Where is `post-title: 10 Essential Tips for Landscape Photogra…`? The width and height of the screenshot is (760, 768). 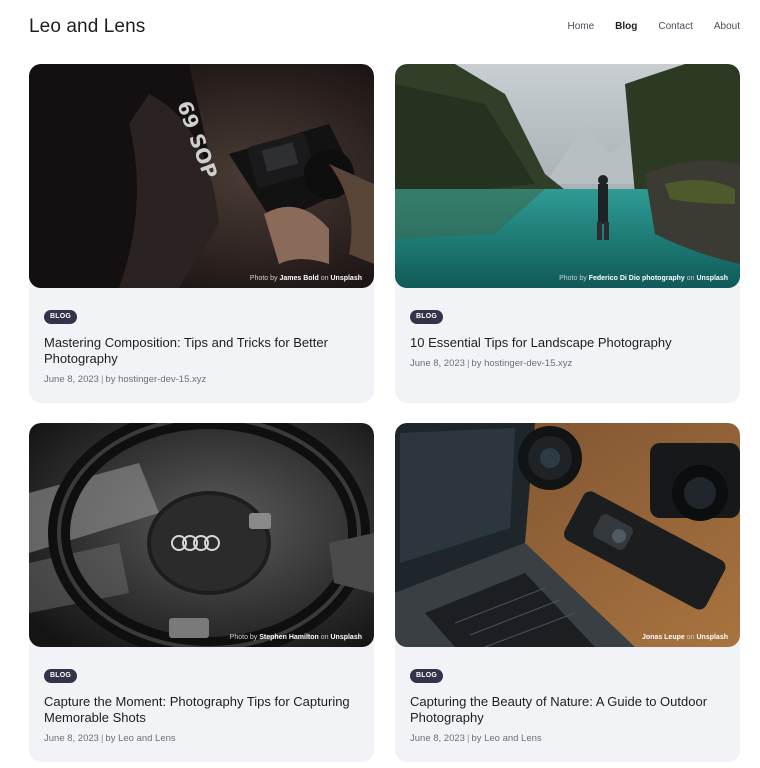
post-title: 10 Essential Tips for Landscape Photogra… is located at coordinates (570, 343).